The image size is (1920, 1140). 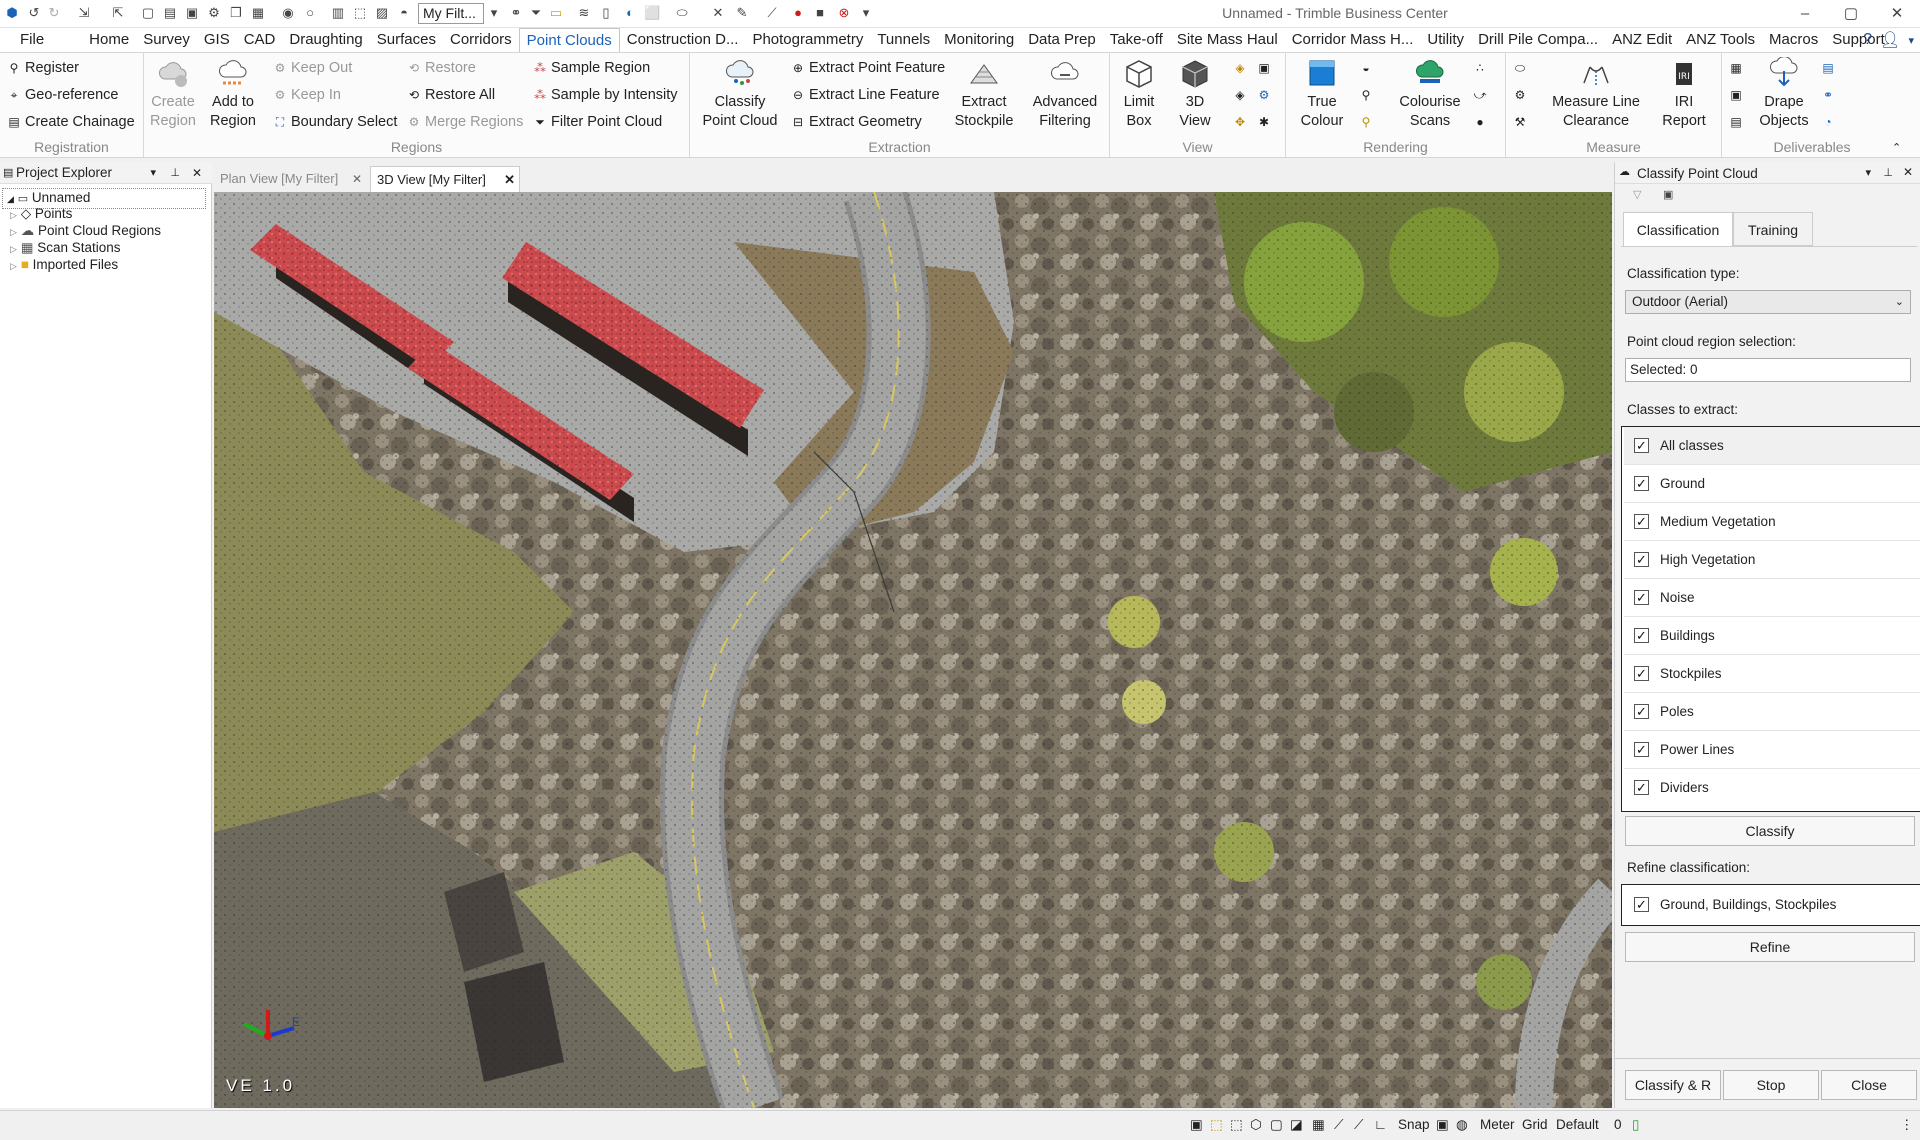 What do you see at coordinates (820, 13) in the screenshot?
I see `camera-icon: ■` at bounding box center [820, 13].